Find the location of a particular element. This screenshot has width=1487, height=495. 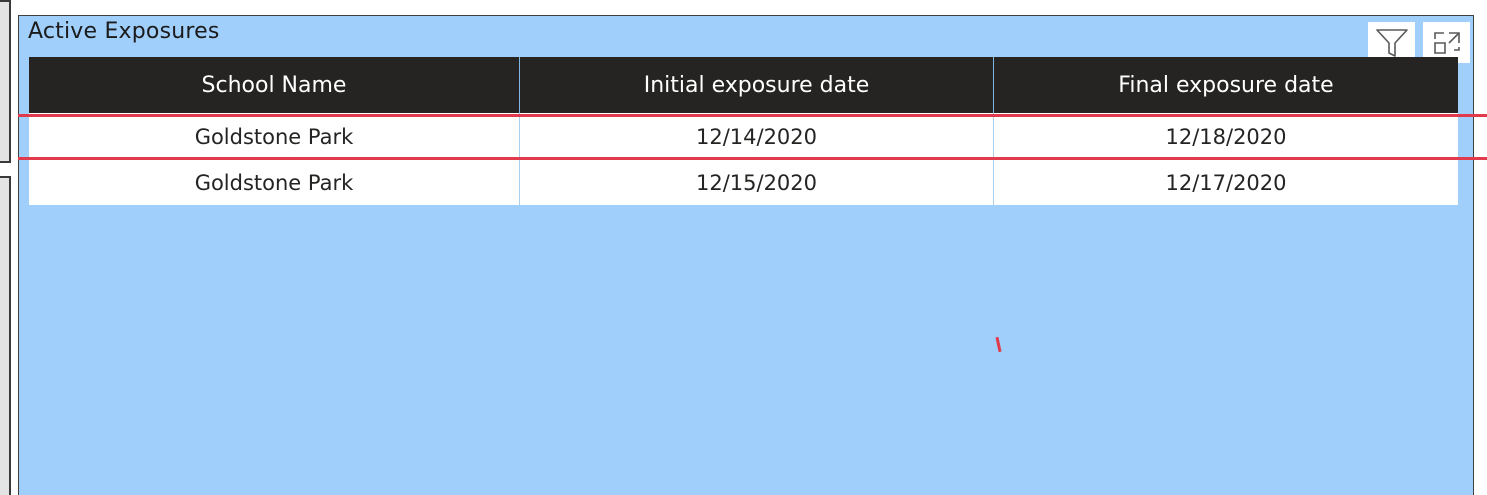

table-row: Goldstone Park 12/15/2020 12/17/2020 is located at coordinates (743, 182).